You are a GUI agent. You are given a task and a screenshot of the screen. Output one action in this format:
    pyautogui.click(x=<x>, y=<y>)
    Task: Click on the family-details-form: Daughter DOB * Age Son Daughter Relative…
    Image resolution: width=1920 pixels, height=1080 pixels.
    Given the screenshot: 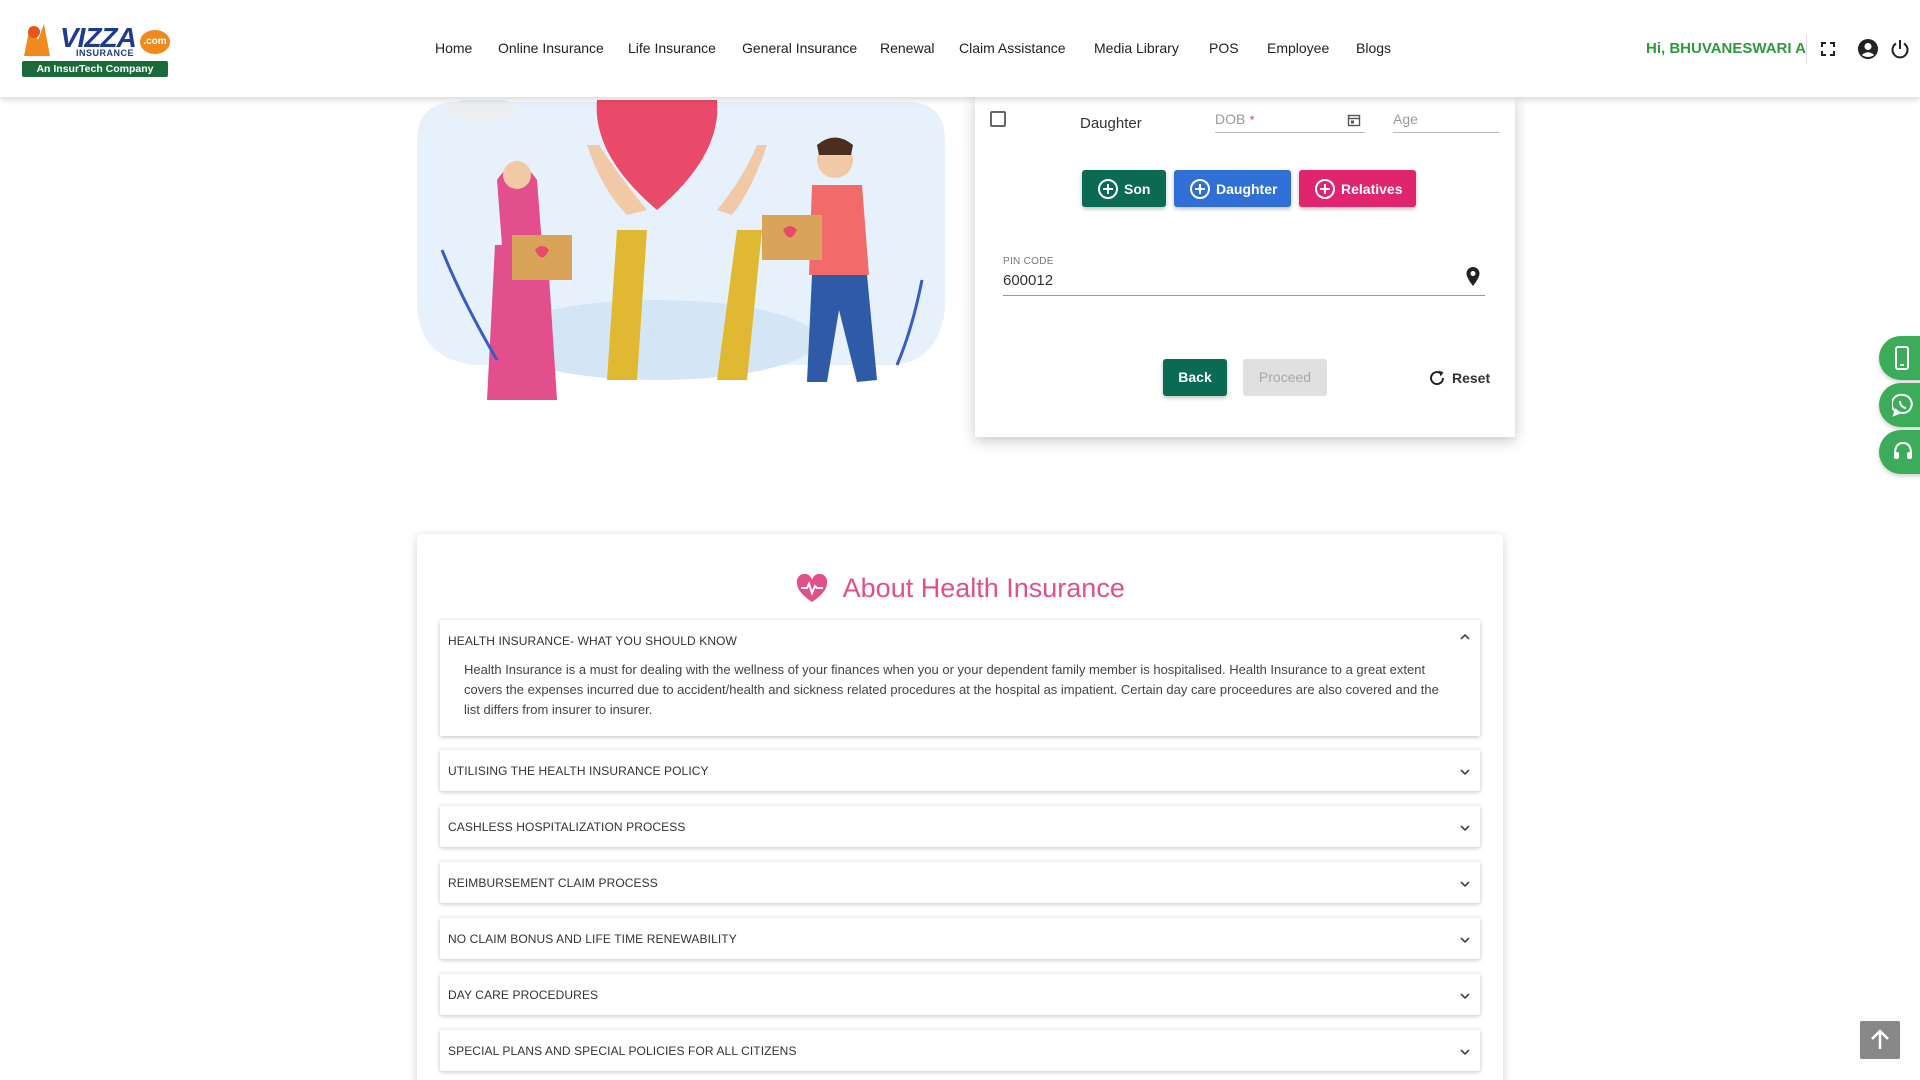 What is the action you would take?
    pyautogui.click(x=1245, y=267)
    